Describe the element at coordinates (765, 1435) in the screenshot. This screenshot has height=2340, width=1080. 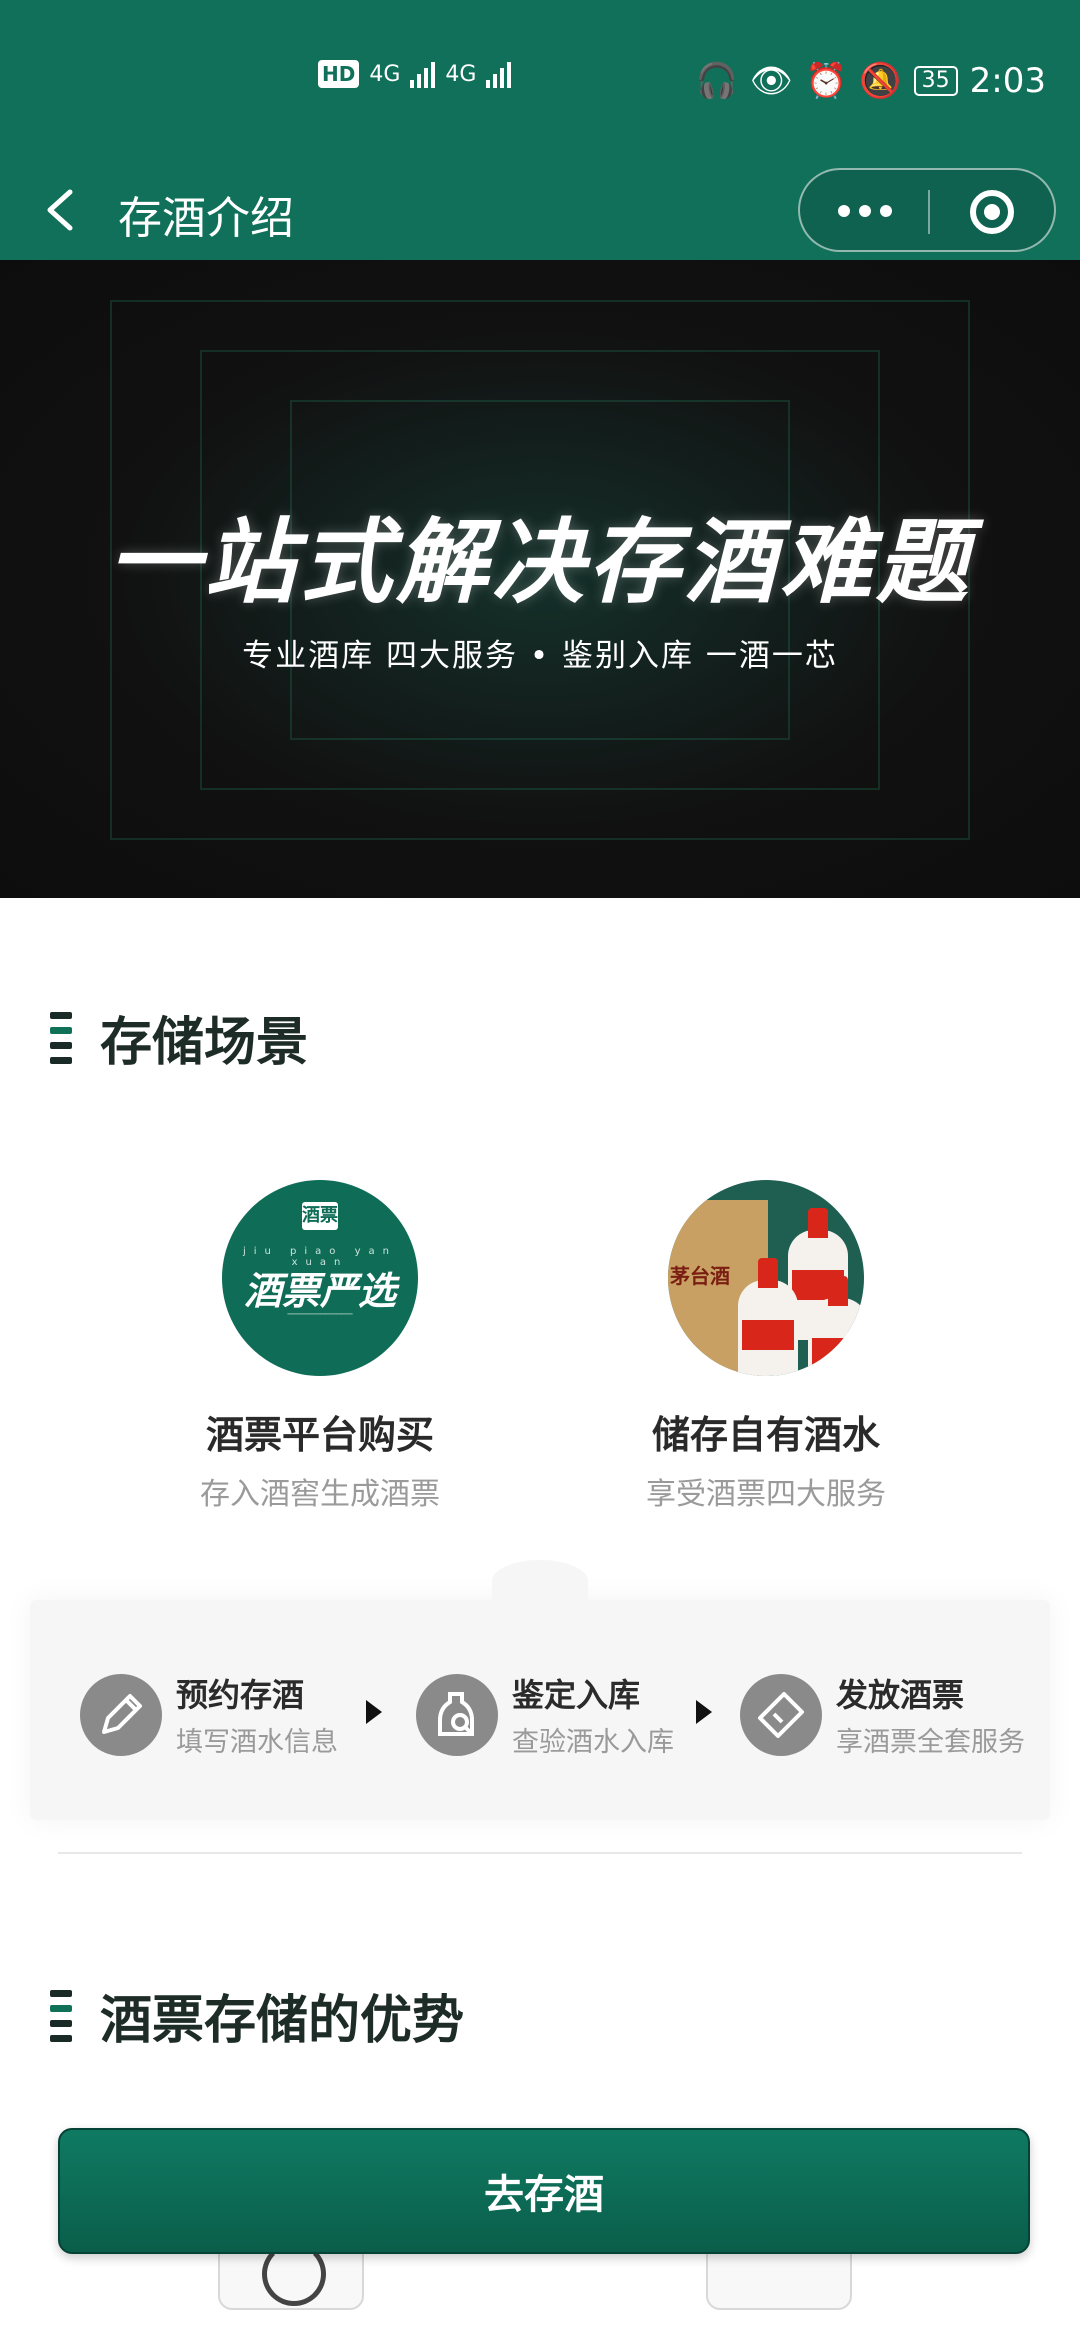
I see `scenario-title: 储存自有酒水` at that location.